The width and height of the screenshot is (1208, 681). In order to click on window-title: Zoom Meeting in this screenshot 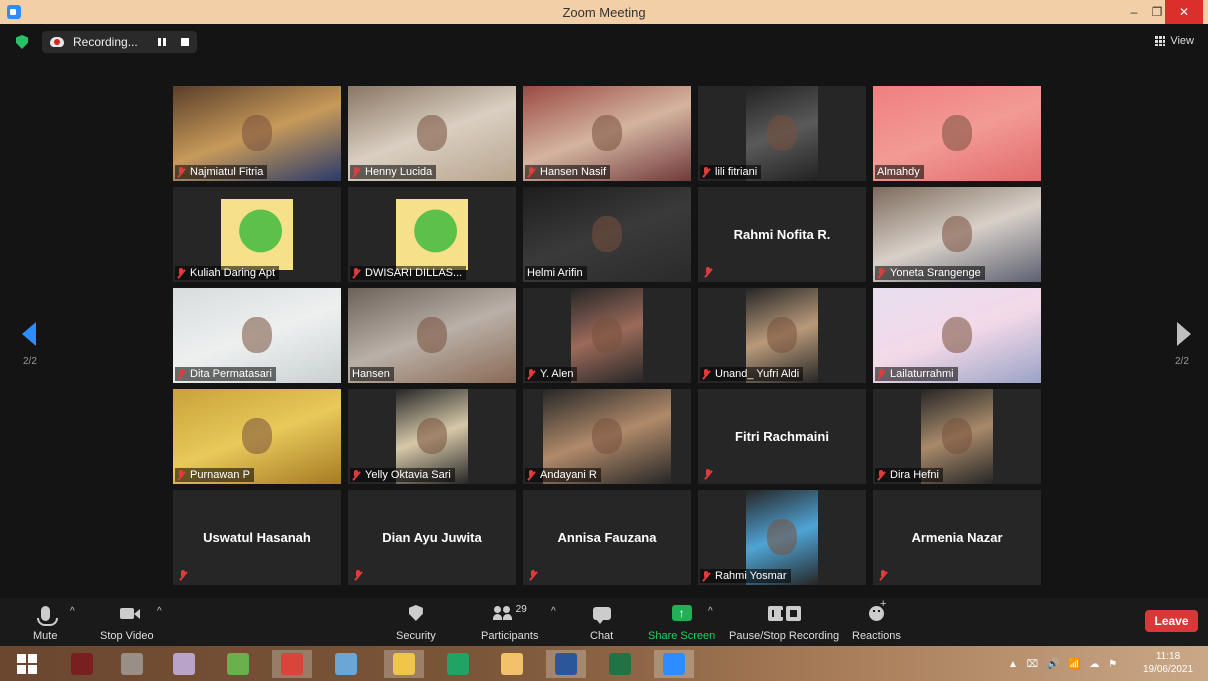, I will do `click(604, 12)`.